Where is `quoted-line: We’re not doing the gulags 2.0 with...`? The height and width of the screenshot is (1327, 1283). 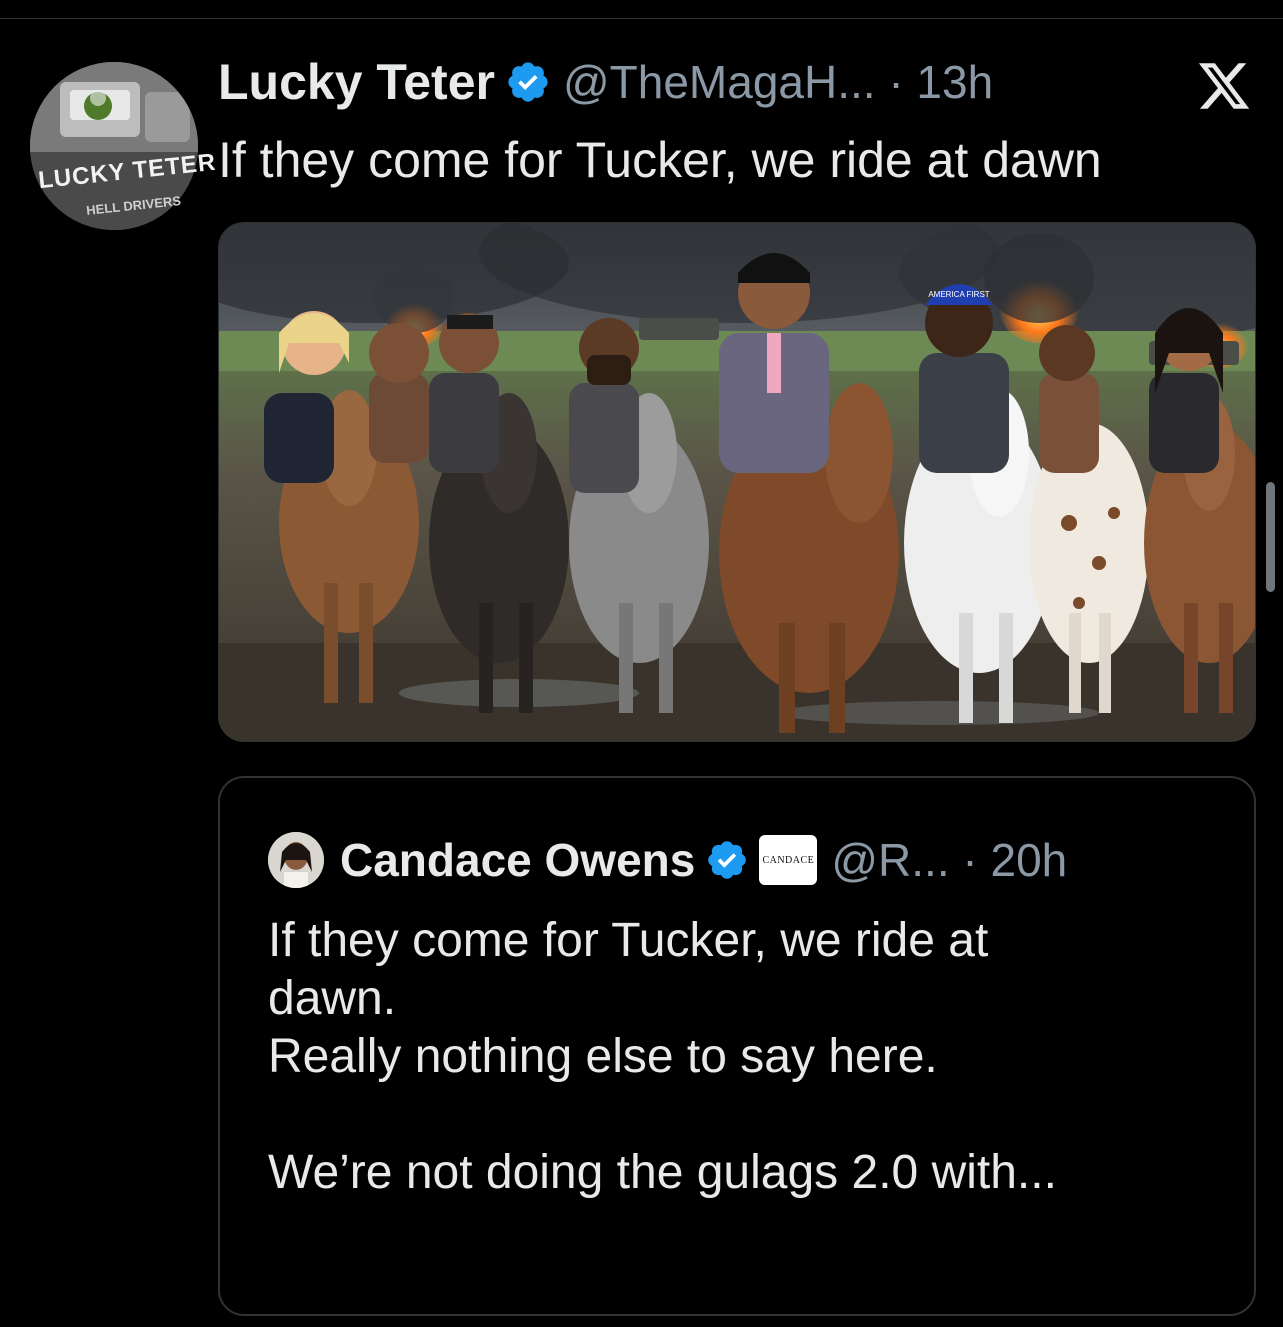 quoted-line: We’re not doing the gulags 2.0 with... is located at coordinates (662, 1172).